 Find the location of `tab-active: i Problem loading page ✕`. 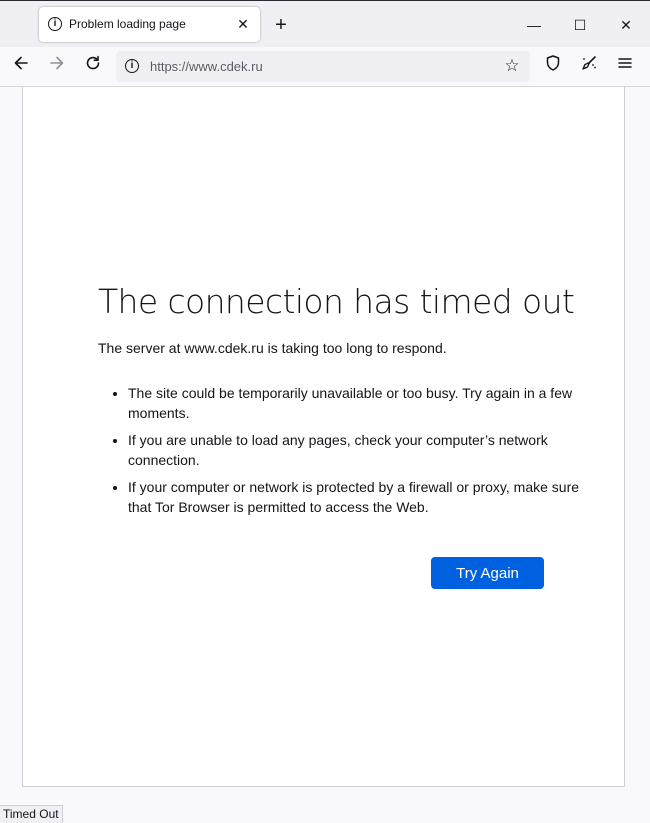

tab-active: i Problem loading page ✕ is located at coordinates (149, 24).